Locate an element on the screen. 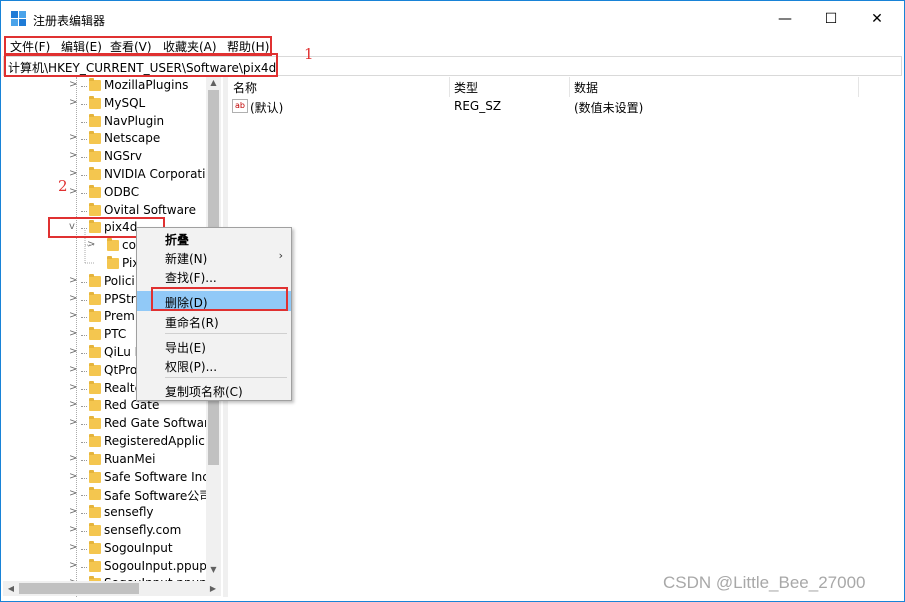 The height and width of the screenshot is (602, 905). hscrollbar-thumb is located at coordinates (79, 588).